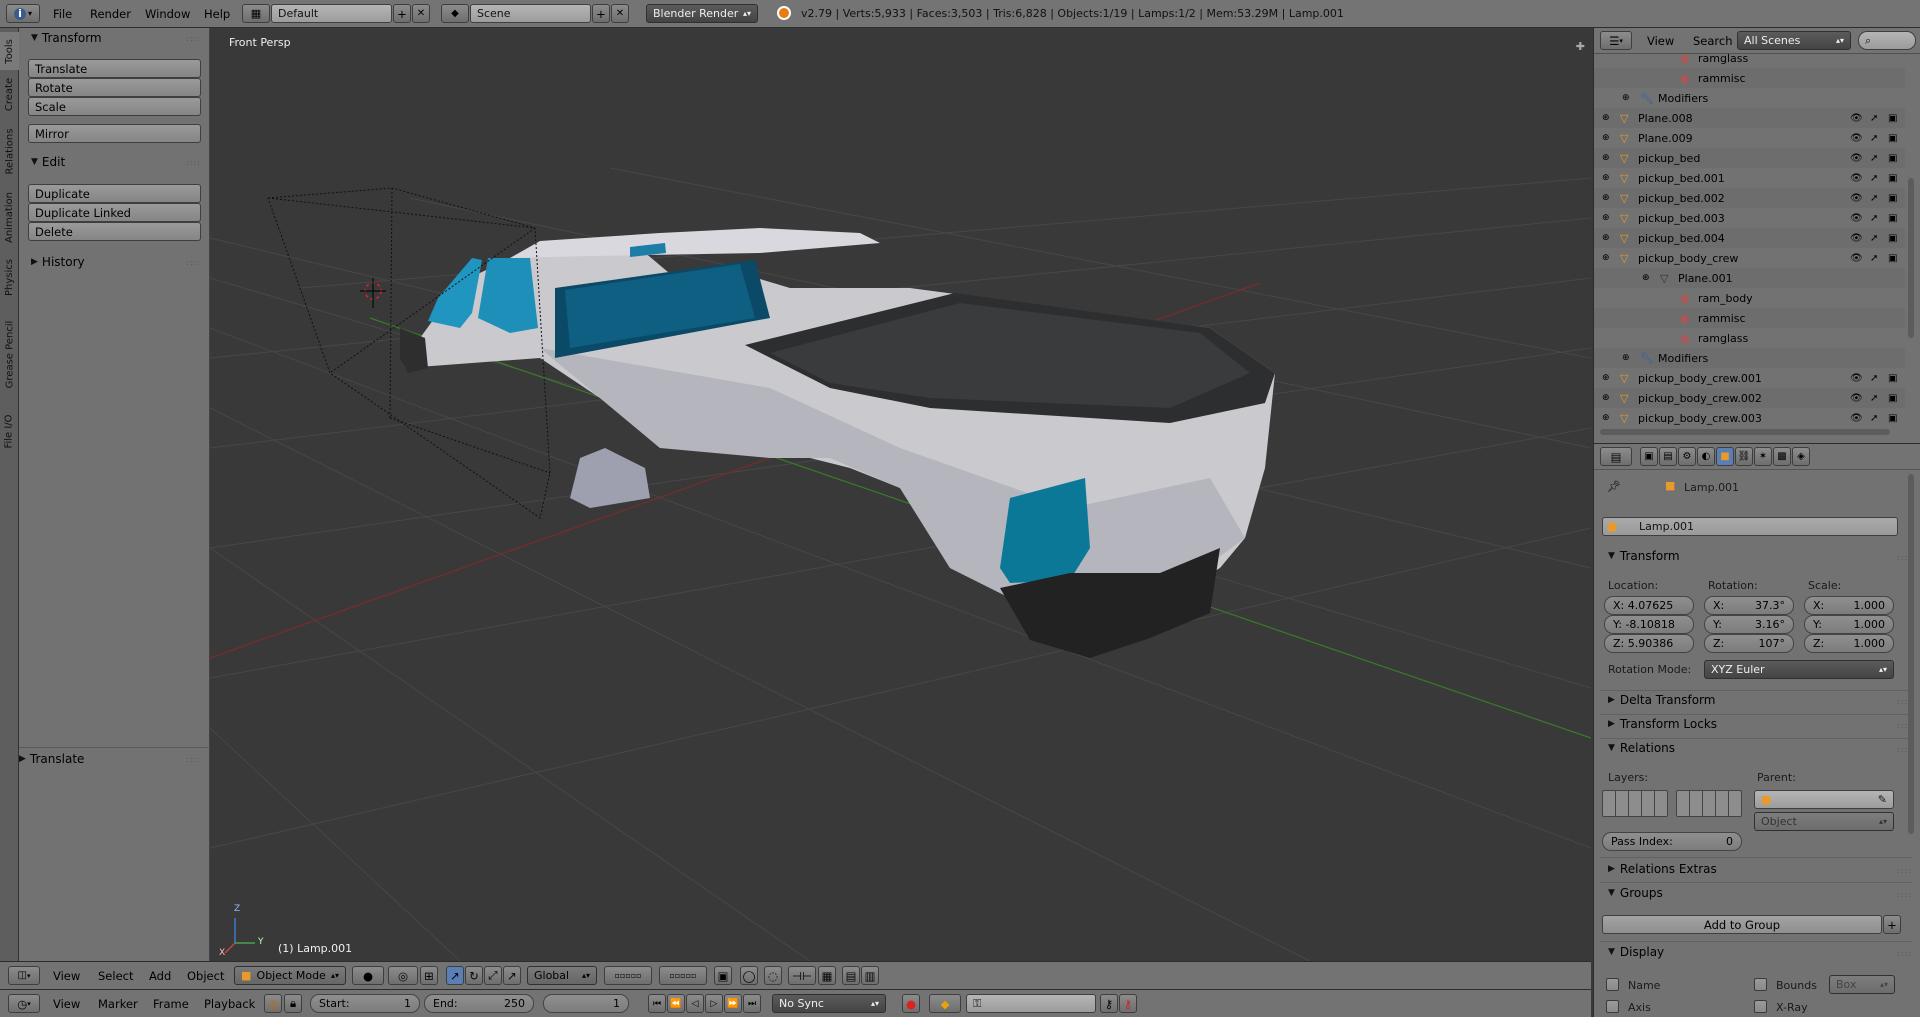 This screenshot has height=1017, width=1920. Describe the element at coordinates (114, 231) in the screenshot. I see `delete-button: Delete` at that location.